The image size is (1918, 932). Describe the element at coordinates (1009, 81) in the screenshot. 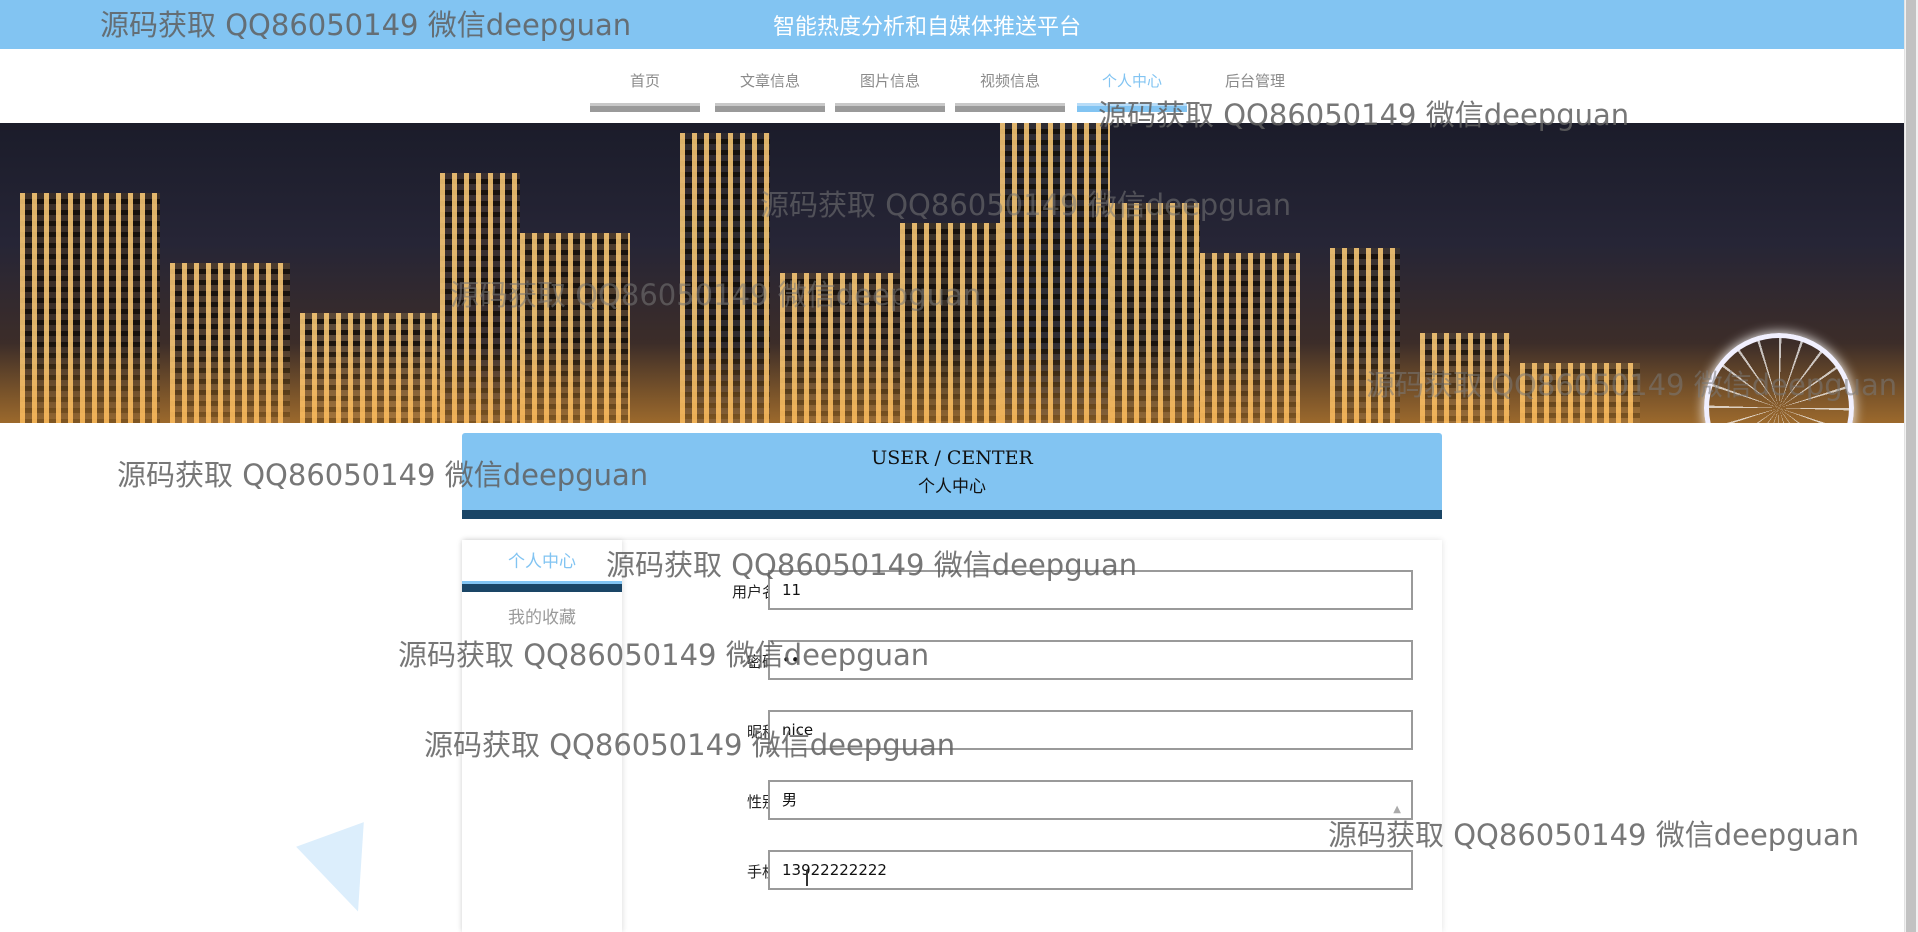

I see `nav-item-label: 视频信息` at that location.